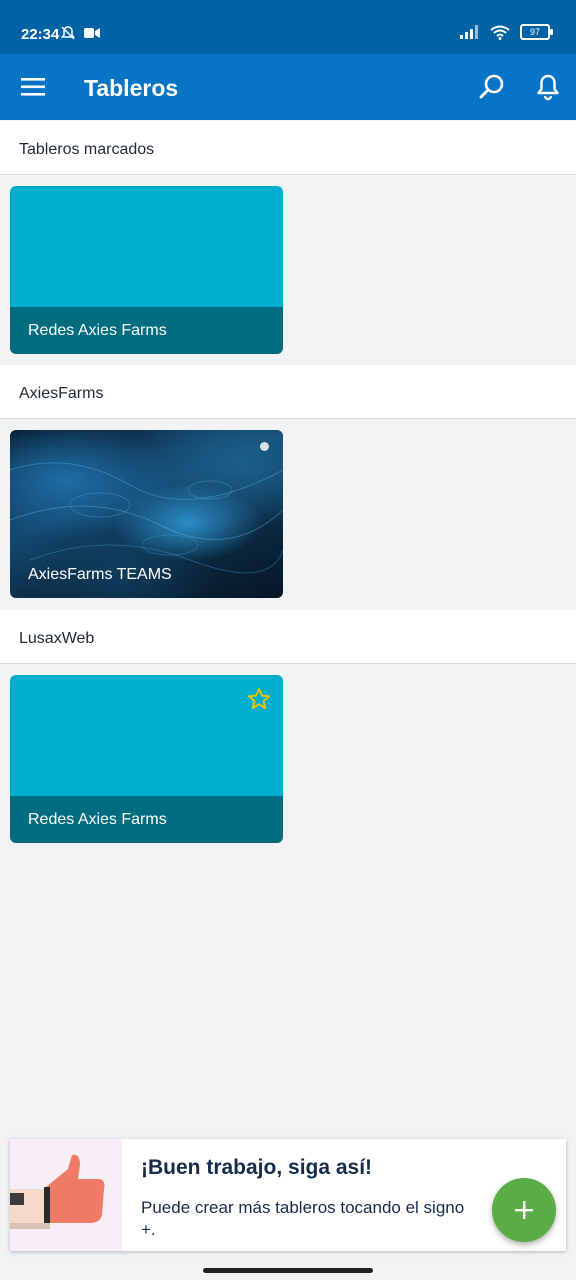  Describe the element at coordinates (500, 32) in the screenshot. I see `wifi-icon` at that location.